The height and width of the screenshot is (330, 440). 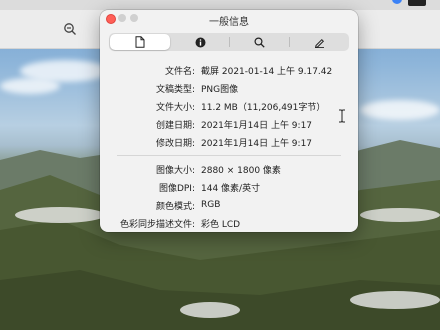 I want to click on row-label: 文稿类型:, so click(x=175, y=89).